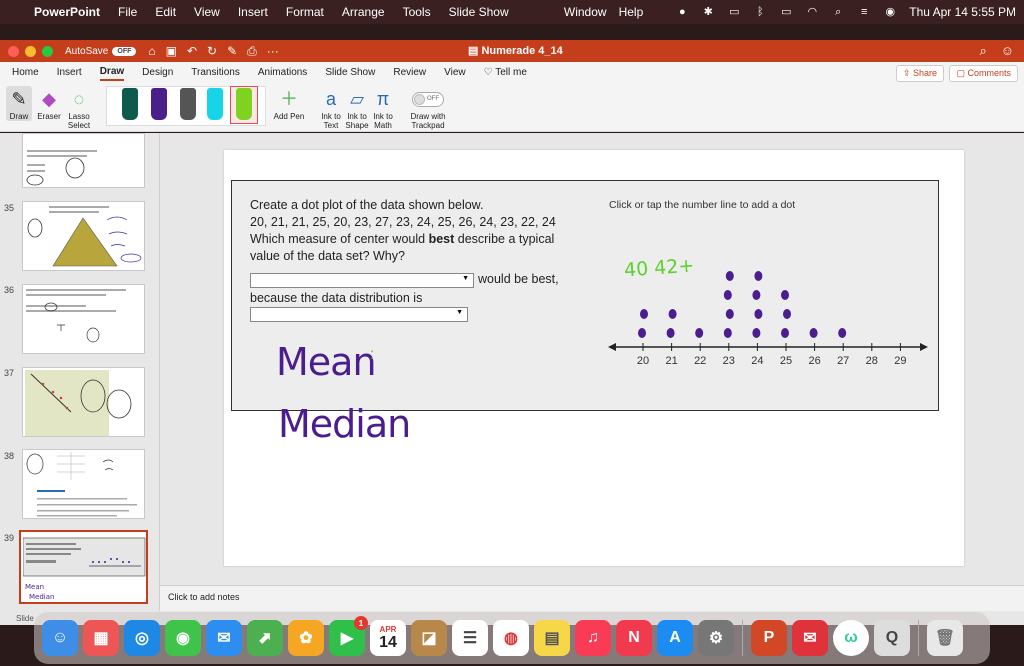 This screenshot has height=666, width=1024. What do you see at coordinates (207, 12) in the screenshot?
I see `menu-view: View` at bounding box center [207, 12].